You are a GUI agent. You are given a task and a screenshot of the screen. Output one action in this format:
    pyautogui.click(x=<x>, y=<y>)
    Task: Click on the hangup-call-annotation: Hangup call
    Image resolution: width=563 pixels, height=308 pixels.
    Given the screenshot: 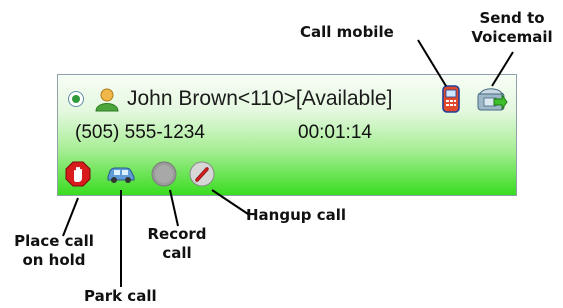 What is the action you would take?
    pyautogui.click(x=296, y=215)
    